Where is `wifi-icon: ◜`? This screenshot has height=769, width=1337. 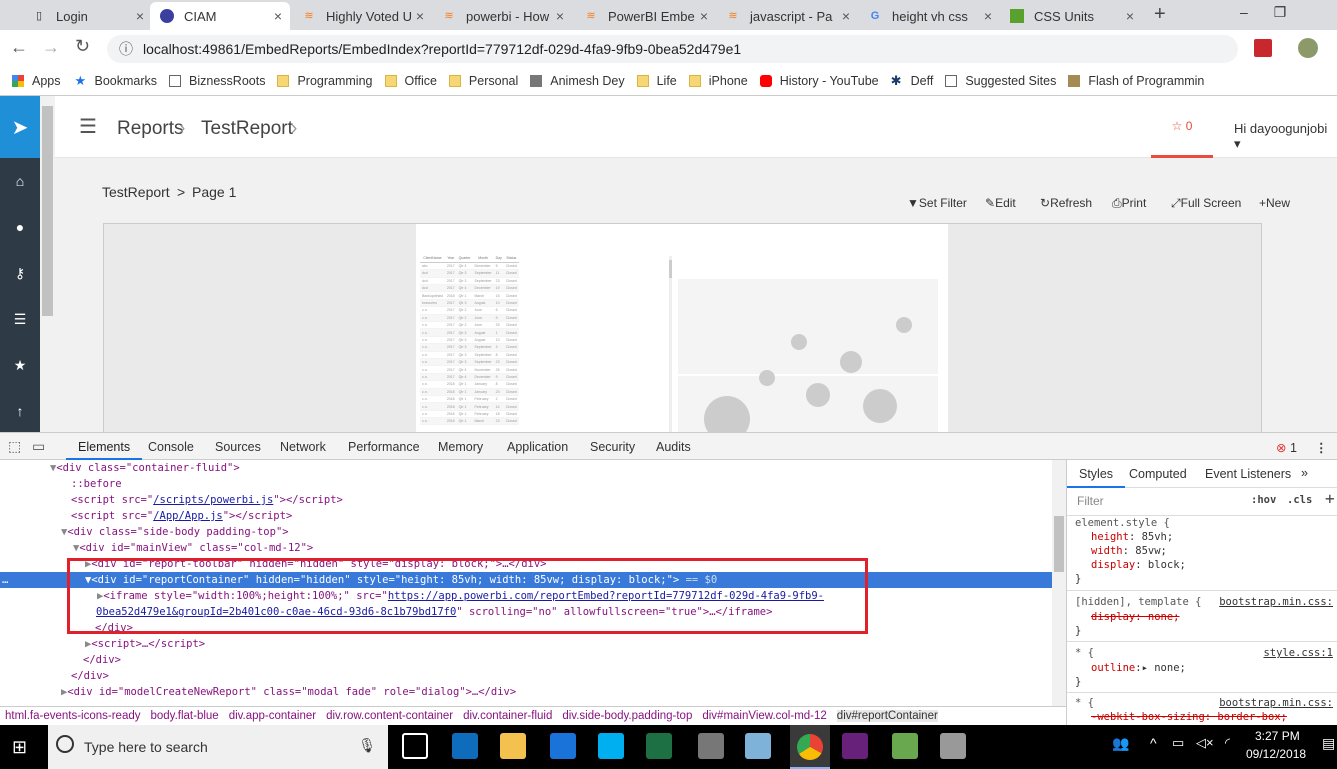
wifi-icon: ◜ is located at coordinates (1227, 743).